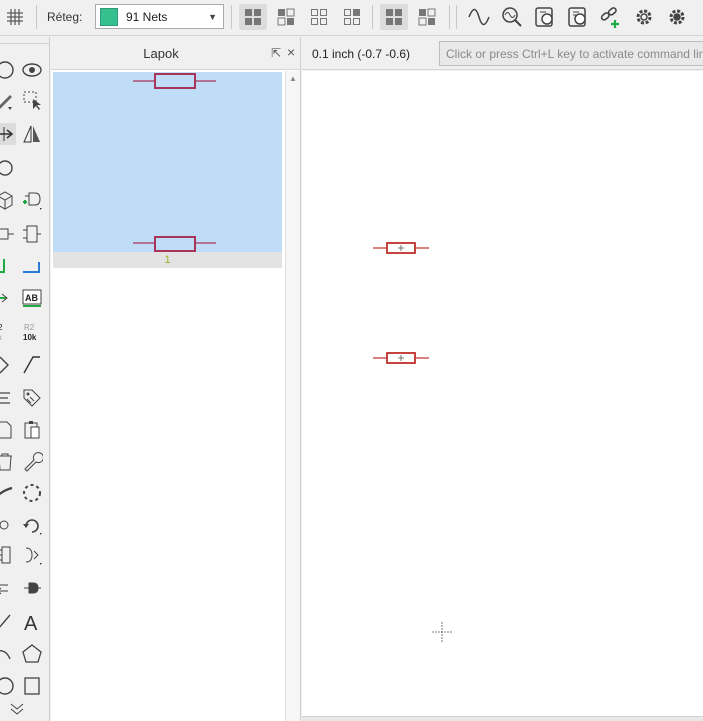  I want to click on mirror-icon, so click(32, 134).